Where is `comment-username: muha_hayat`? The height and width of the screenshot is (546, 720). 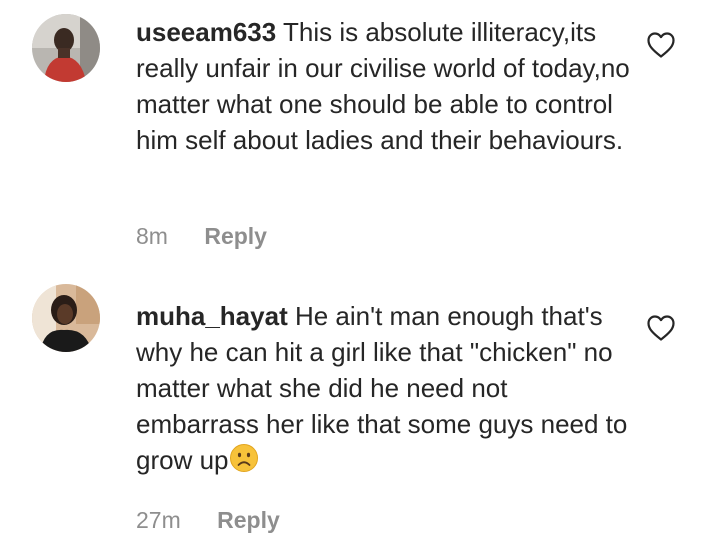 comment-username: muha_hayat is located at coordinates (212, 316).